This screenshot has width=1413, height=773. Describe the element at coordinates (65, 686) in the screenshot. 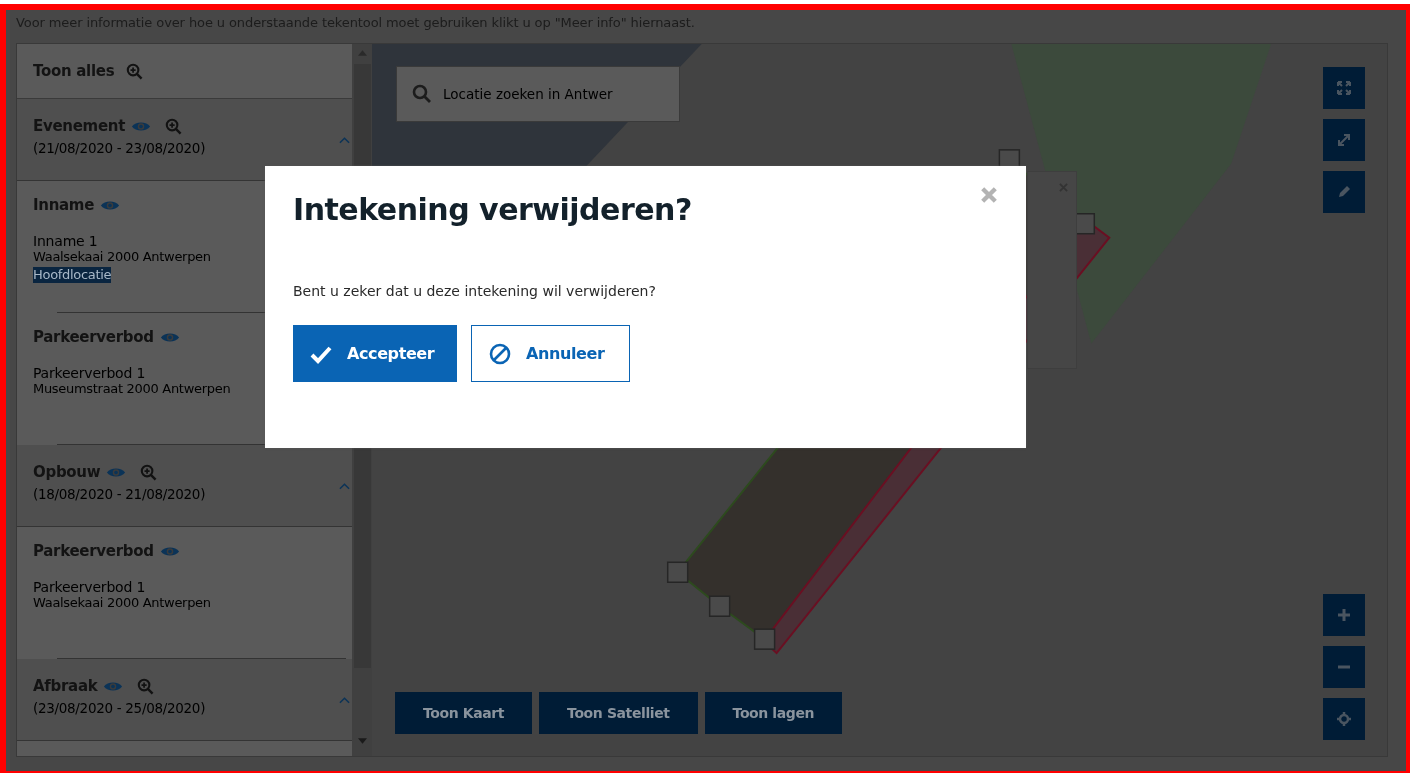

I see `group-title: Afbraak` at that location.